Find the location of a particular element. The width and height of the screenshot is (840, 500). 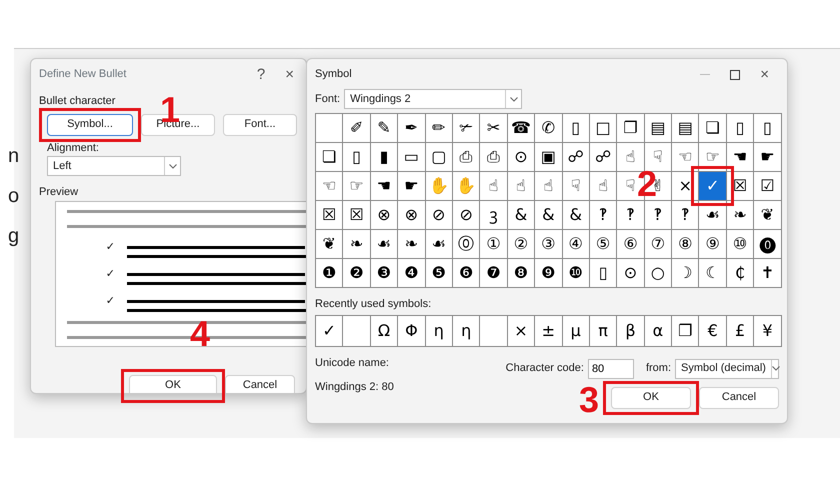

symbol-cell: ▭ is located at coordinates (411, 157).